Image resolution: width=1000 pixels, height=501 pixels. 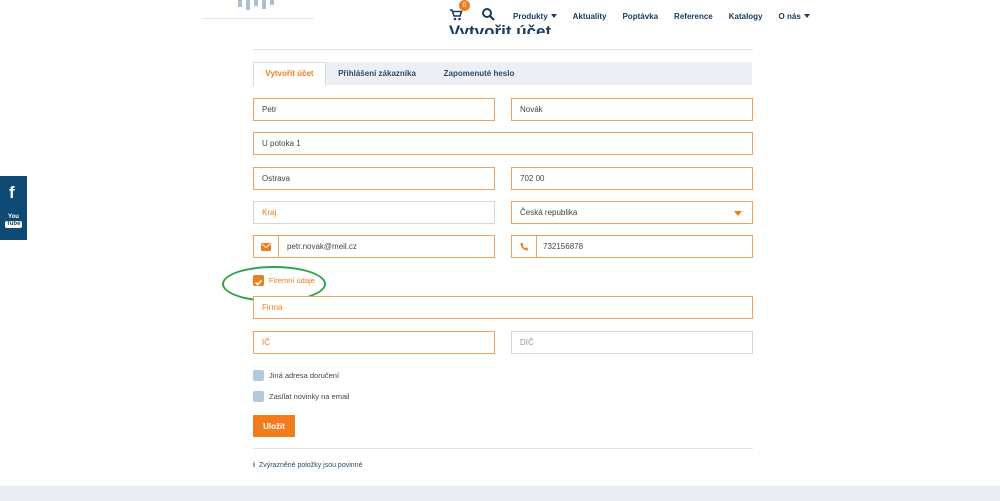 What do you see at coordinates (632, 109) in the screenshot?
I see `last-name-field: Novák` at bounding box center [632, 109].